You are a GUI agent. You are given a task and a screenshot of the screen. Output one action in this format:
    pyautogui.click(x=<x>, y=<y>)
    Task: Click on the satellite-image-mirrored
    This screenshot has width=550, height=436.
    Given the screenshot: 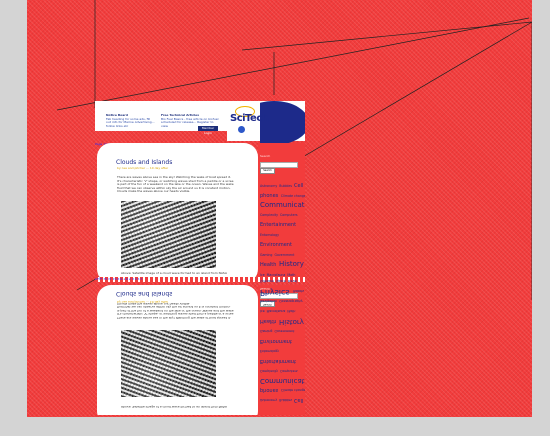 What is the action you would take?
    pyautogui.click(x=168, y=363)
    